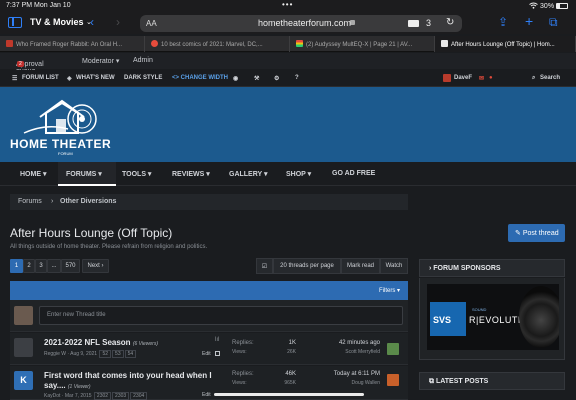  What do you see at coordinates (67, 385) in the screenshot?
I see `thread-title-line-2: say.... (1 Viewer)` at bounding box center [67, 385].